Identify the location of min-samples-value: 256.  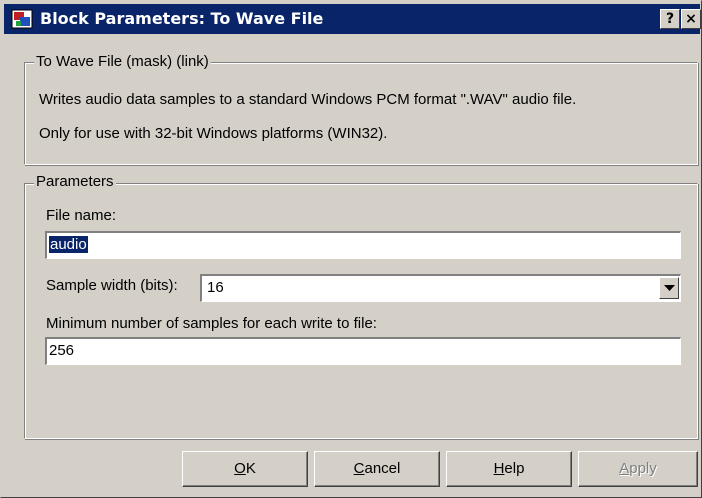
(62, 350).